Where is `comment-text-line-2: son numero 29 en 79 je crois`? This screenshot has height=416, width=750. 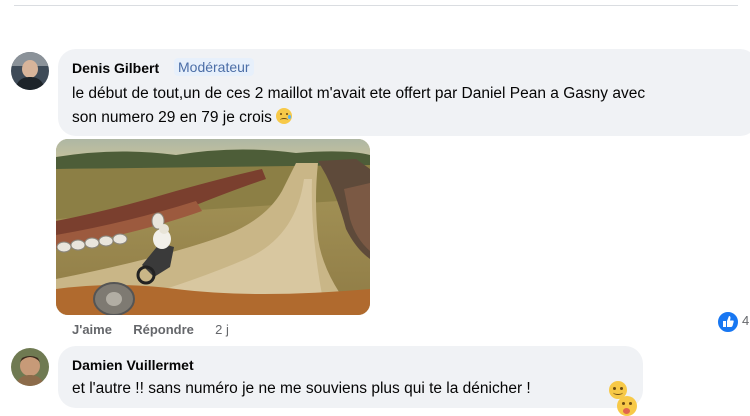
comment-text-line-2: son numero 29 en 79 je crois is located at coordinates (182, 118).